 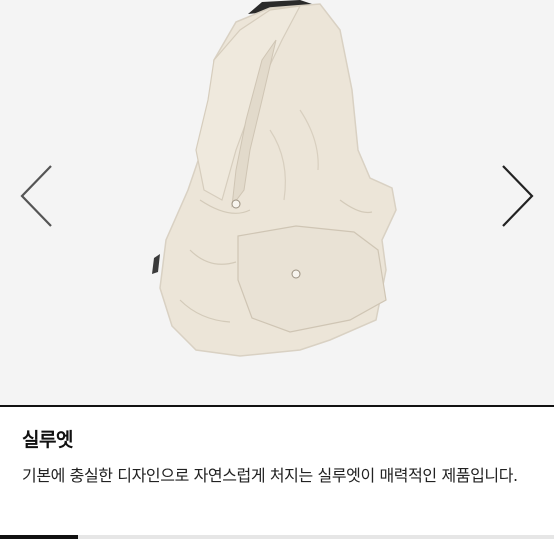 What do you see at coordinates (277, 537) in the screenshot?
I see `slider-progress-track` at bounding box center [277, 537].